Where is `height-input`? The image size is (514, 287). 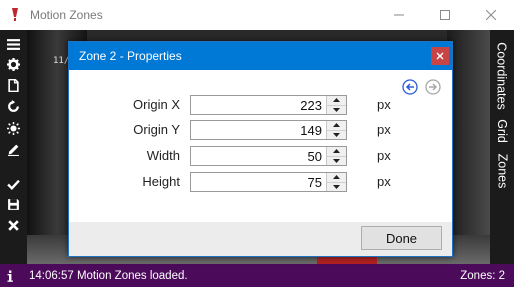
height-input is located at coordinates (258, 182).